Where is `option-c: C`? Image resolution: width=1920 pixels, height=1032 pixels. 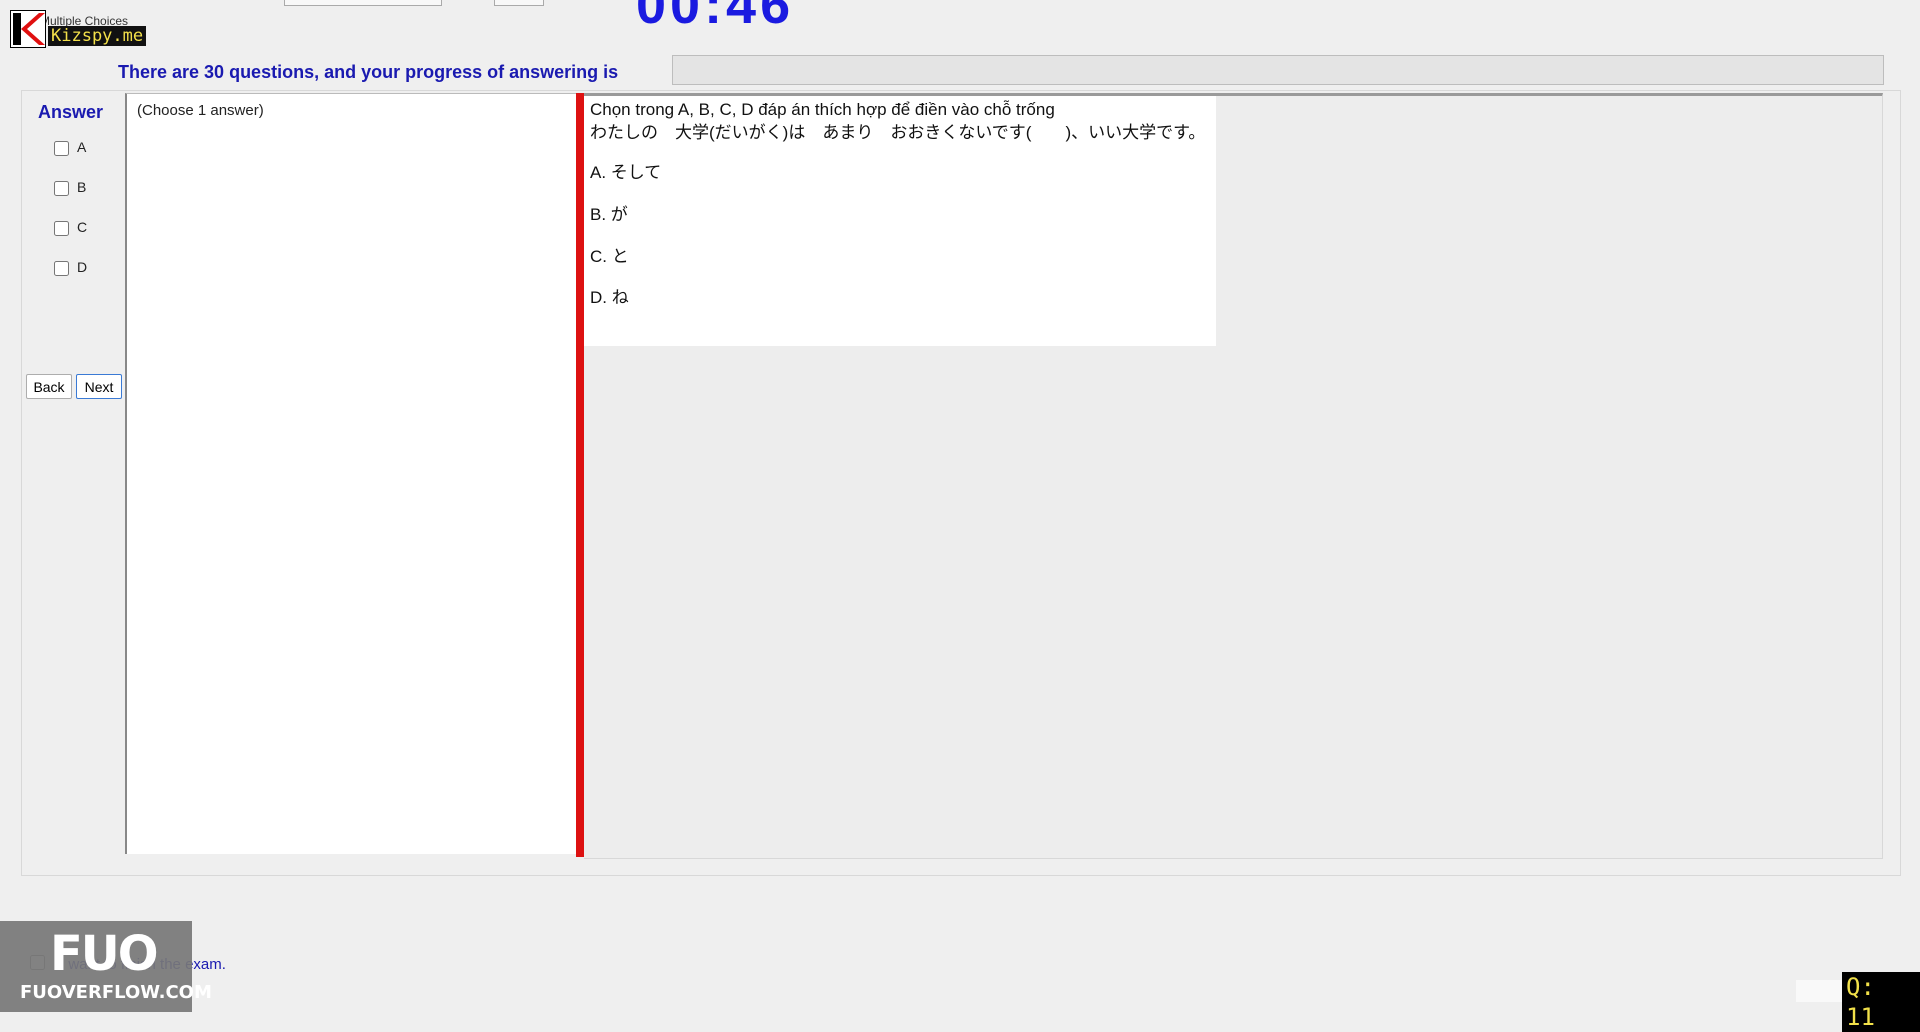 option-c: C is located at coordinates (70, 227).